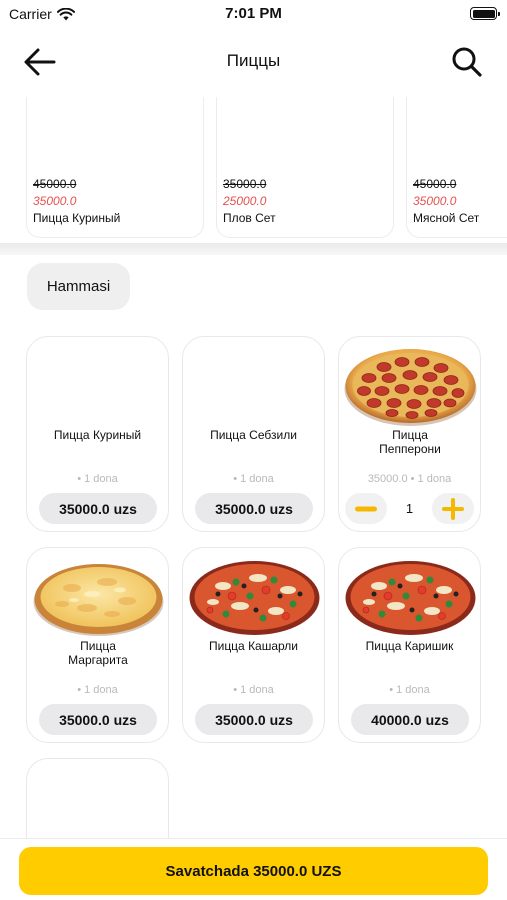 The image size is (507, 900). I want to click on decrease-button, so click(366, 508).